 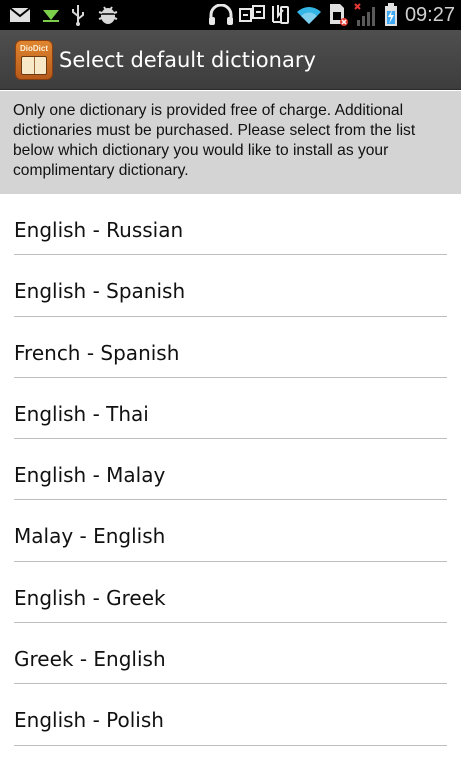 I want to click on headset-icon, so click(x=221, y=15).